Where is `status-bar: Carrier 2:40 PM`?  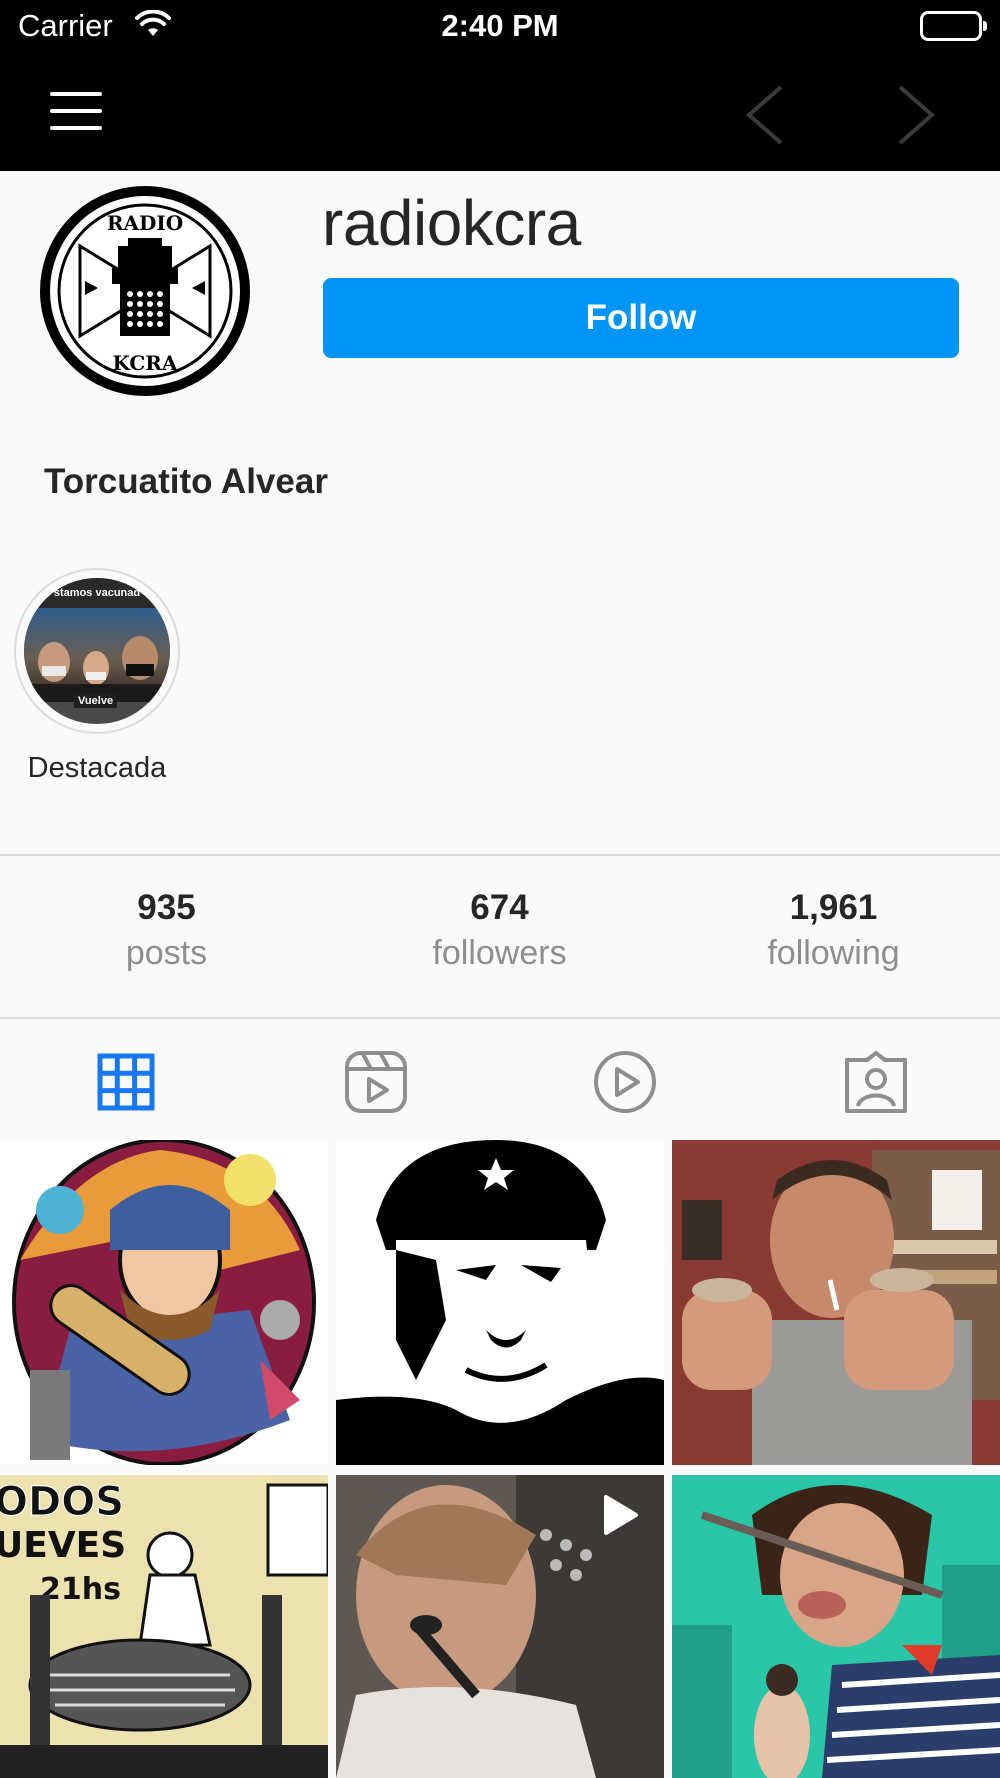
status-bar: Carrier 2:40 PM is located at coordinates (500, 27).